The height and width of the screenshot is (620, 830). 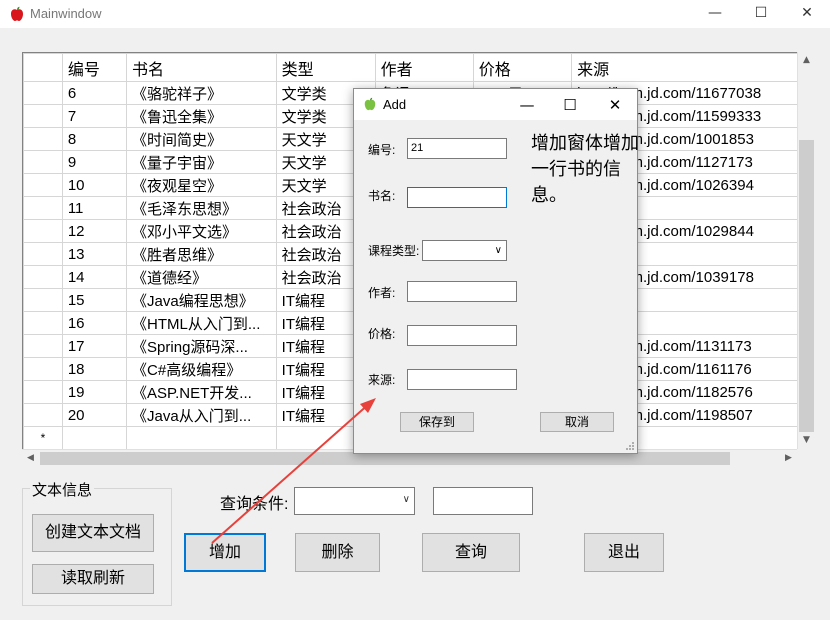 What do you see at coordinates (293, 471) in the screenshot?
I see `annotation-arrow` at bounding box center [293, 471].